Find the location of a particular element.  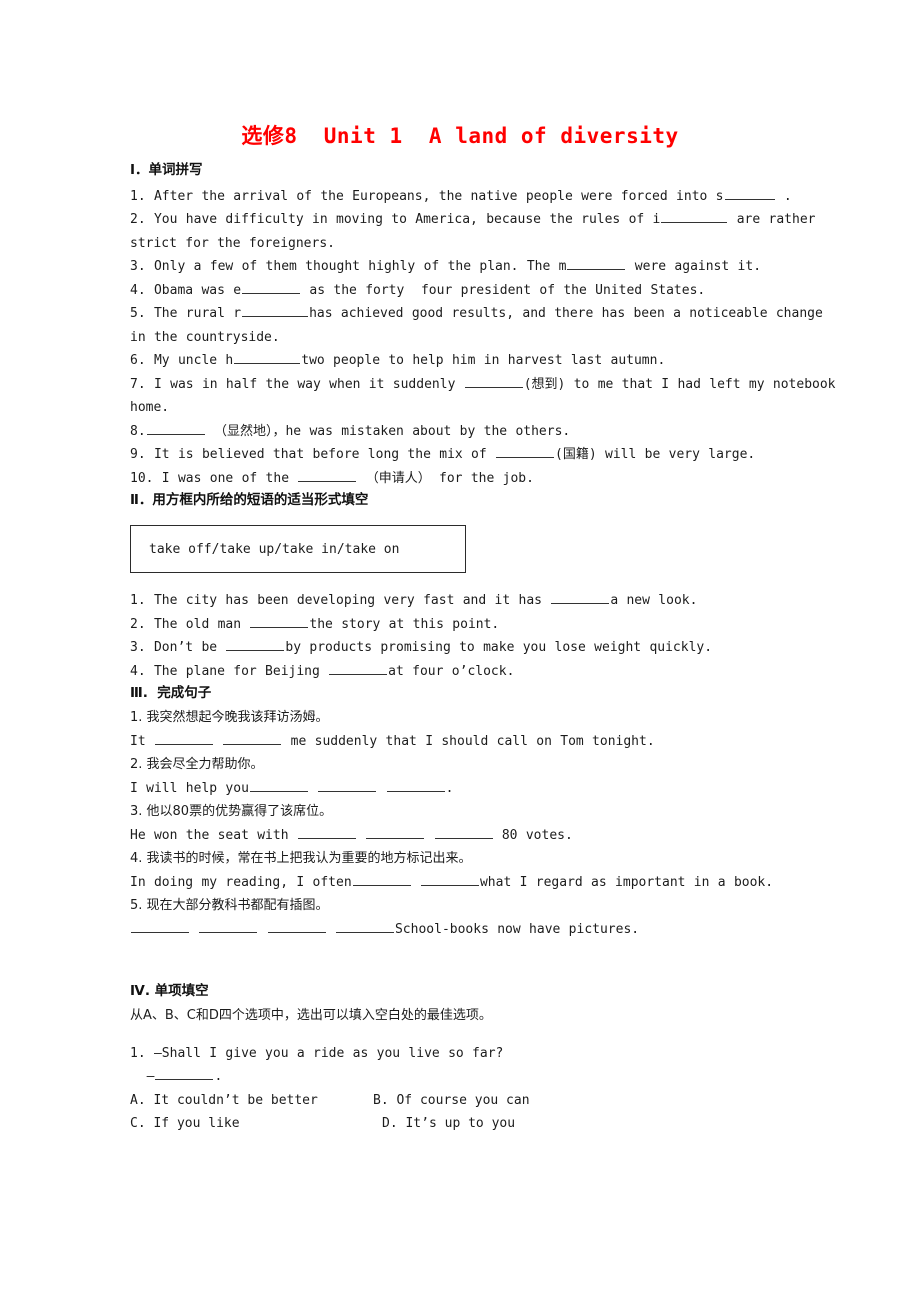

item-text-pre: 6. My uncle h is located at coordinates (182, 361).